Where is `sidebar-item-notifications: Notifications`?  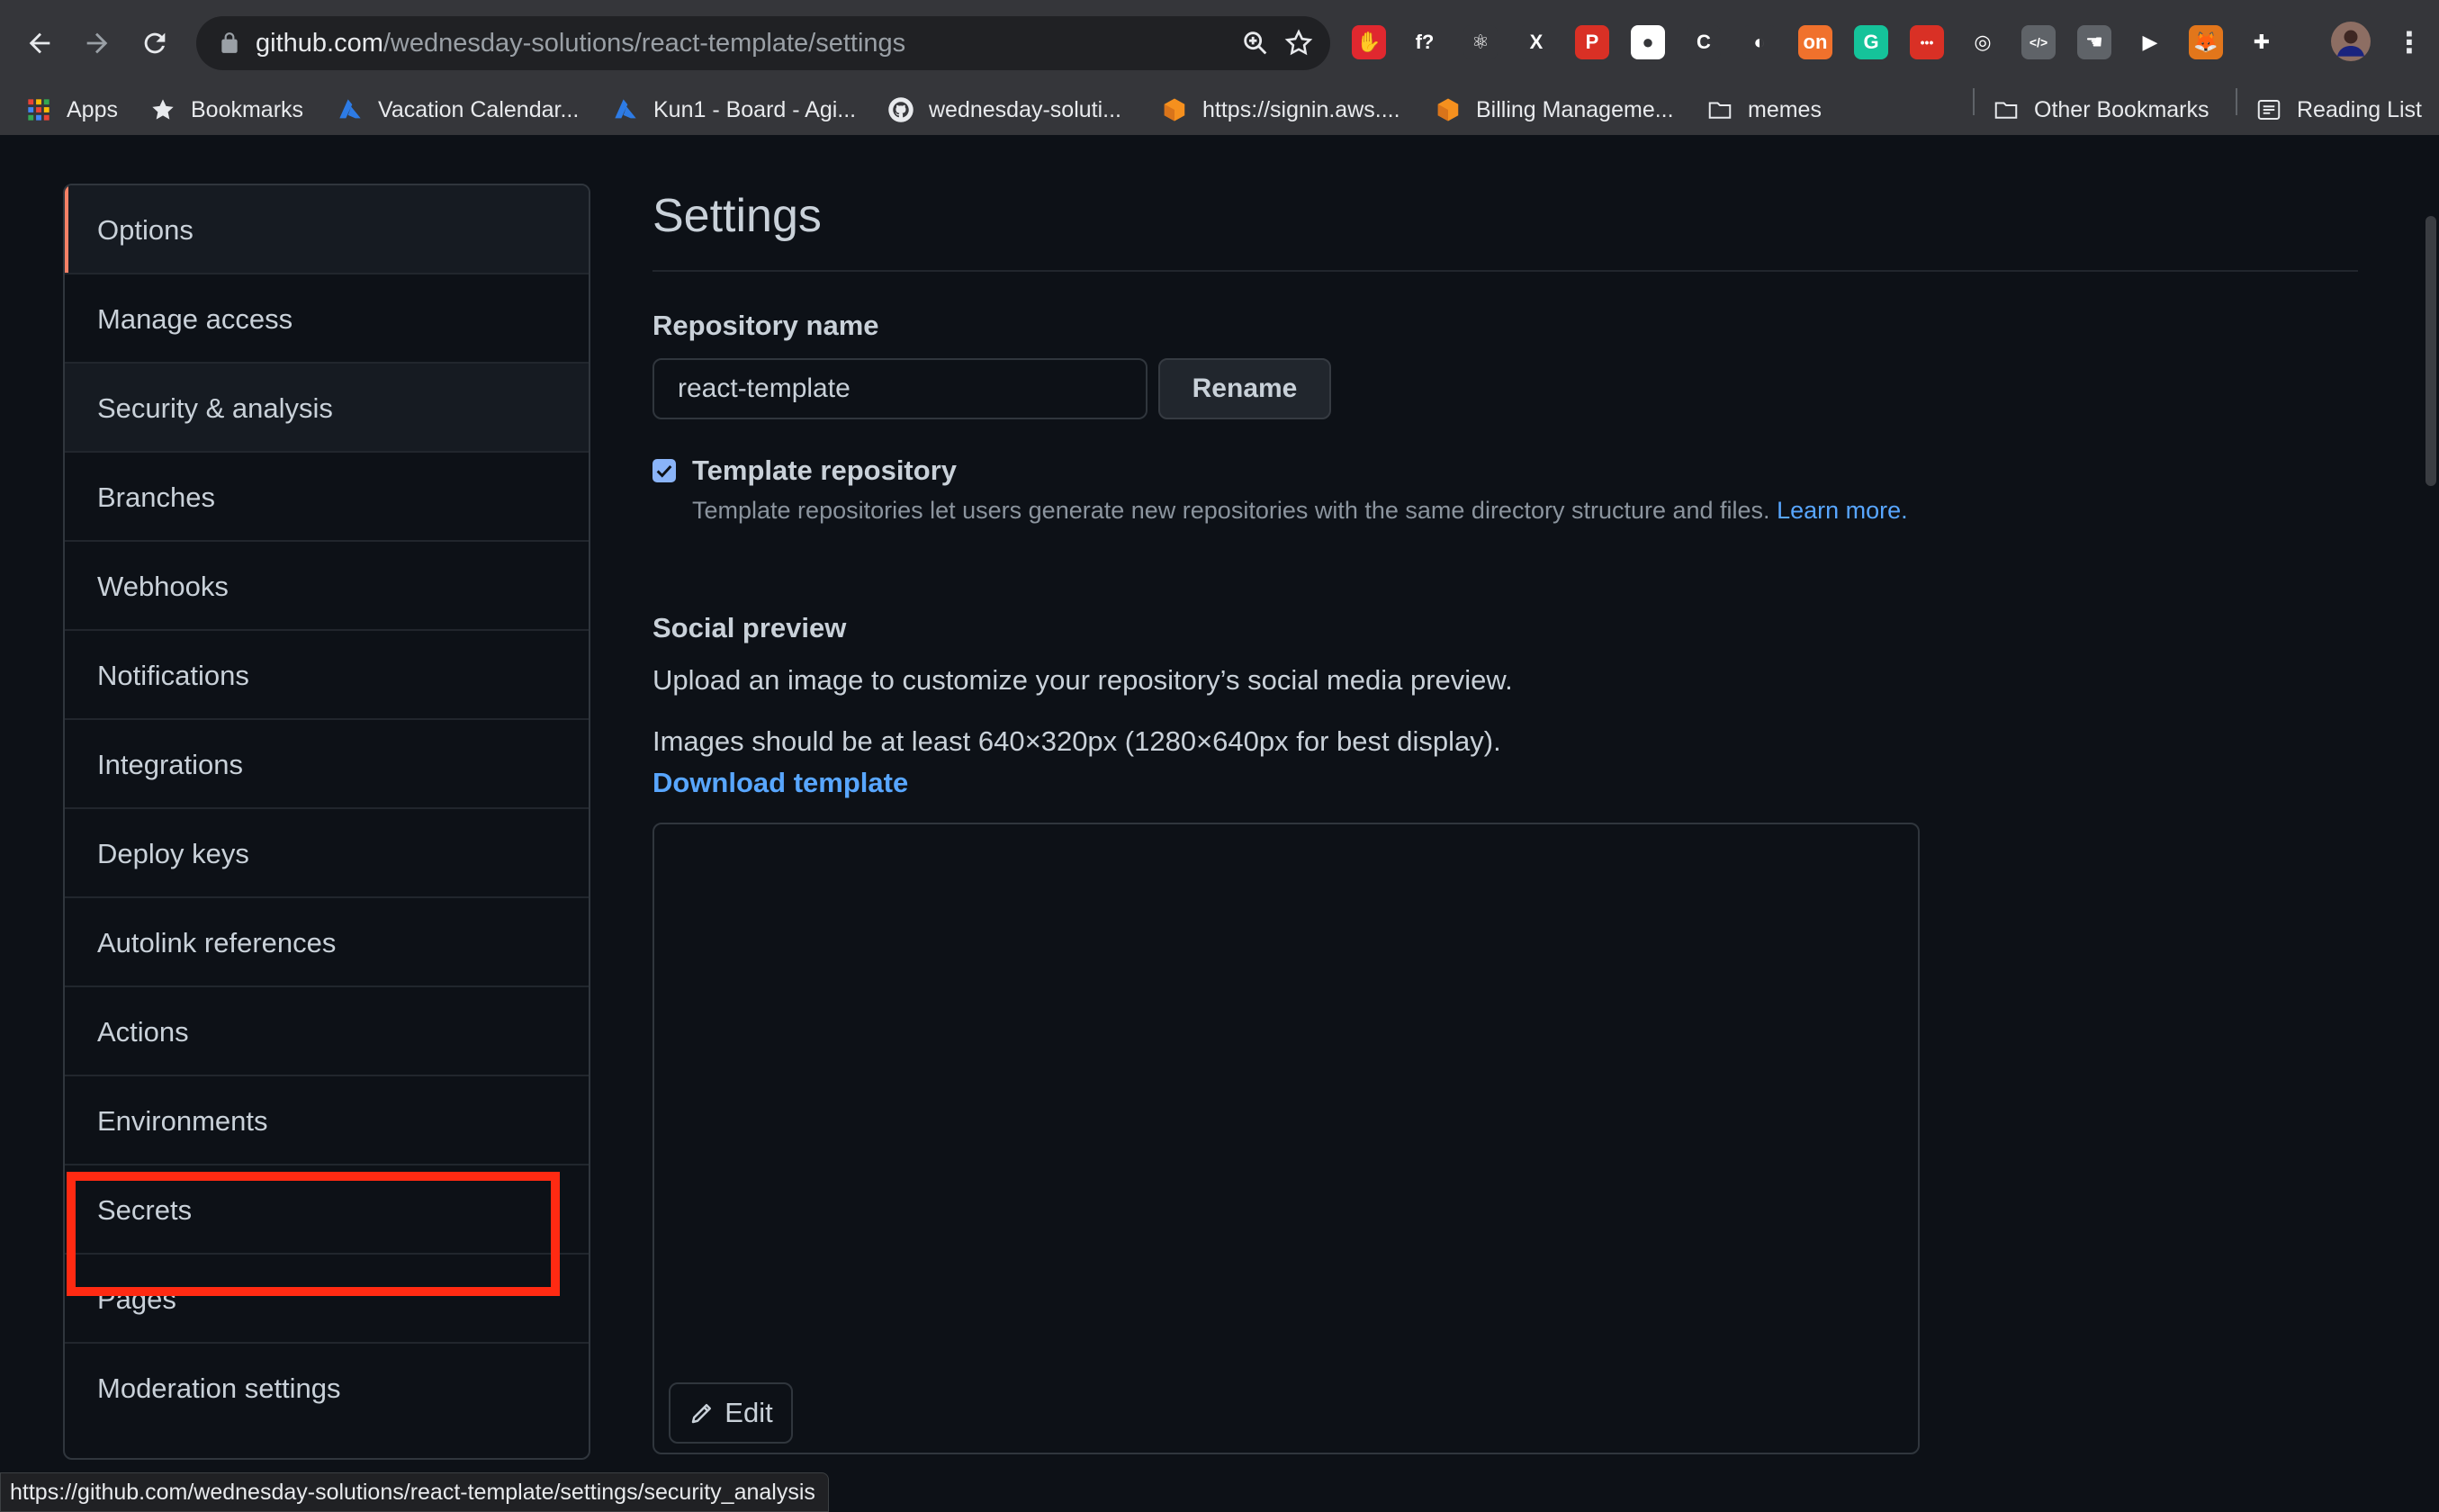 sidebar-item-notifications: Notifications is located at coordinates (327, 675).